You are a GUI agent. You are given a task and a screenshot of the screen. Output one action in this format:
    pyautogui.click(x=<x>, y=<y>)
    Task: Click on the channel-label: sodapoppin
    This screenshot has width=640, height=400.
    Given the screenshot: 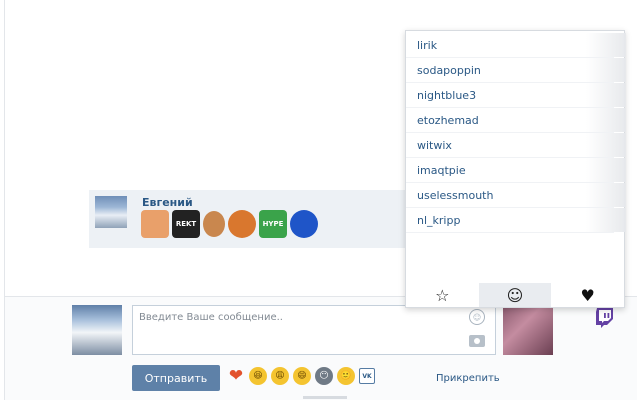 What is the action you would take?
    pyautogui.click(x=449, y=70)
    